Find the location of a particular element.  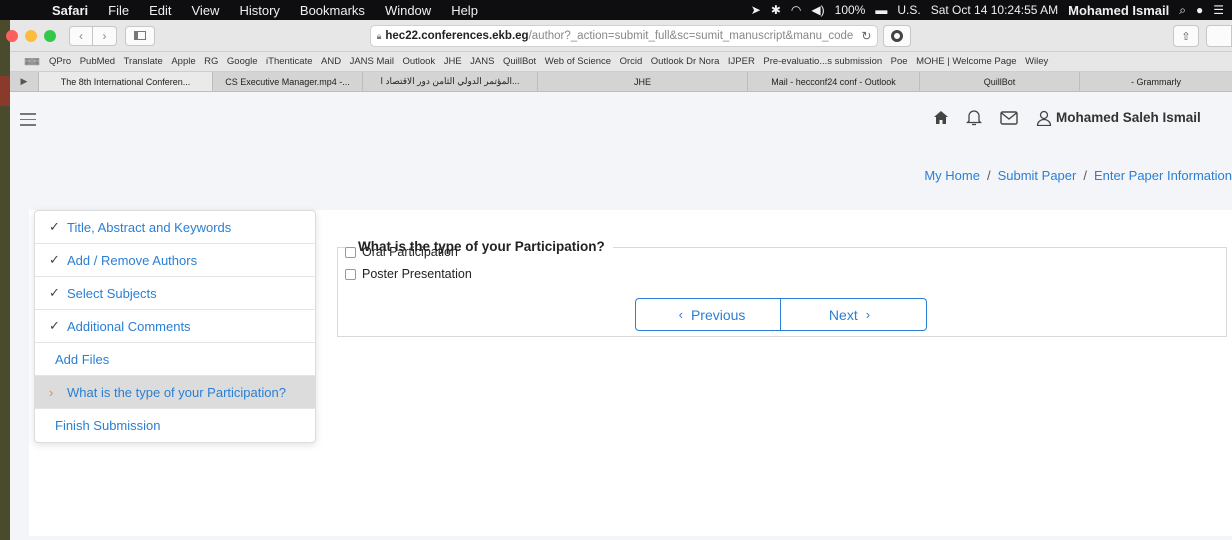

flag-icon: ▬ is located at coordinates (881, 10).